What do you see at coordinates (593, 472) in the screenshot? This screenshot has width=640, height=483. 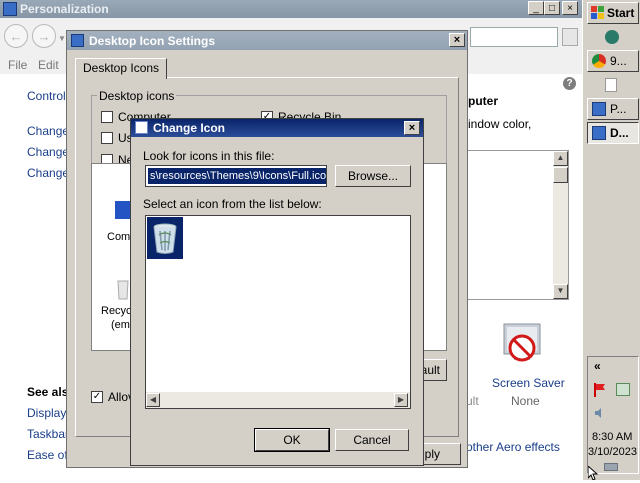 I see `mouse-cursor-icon` at bounding box center [593, 472].